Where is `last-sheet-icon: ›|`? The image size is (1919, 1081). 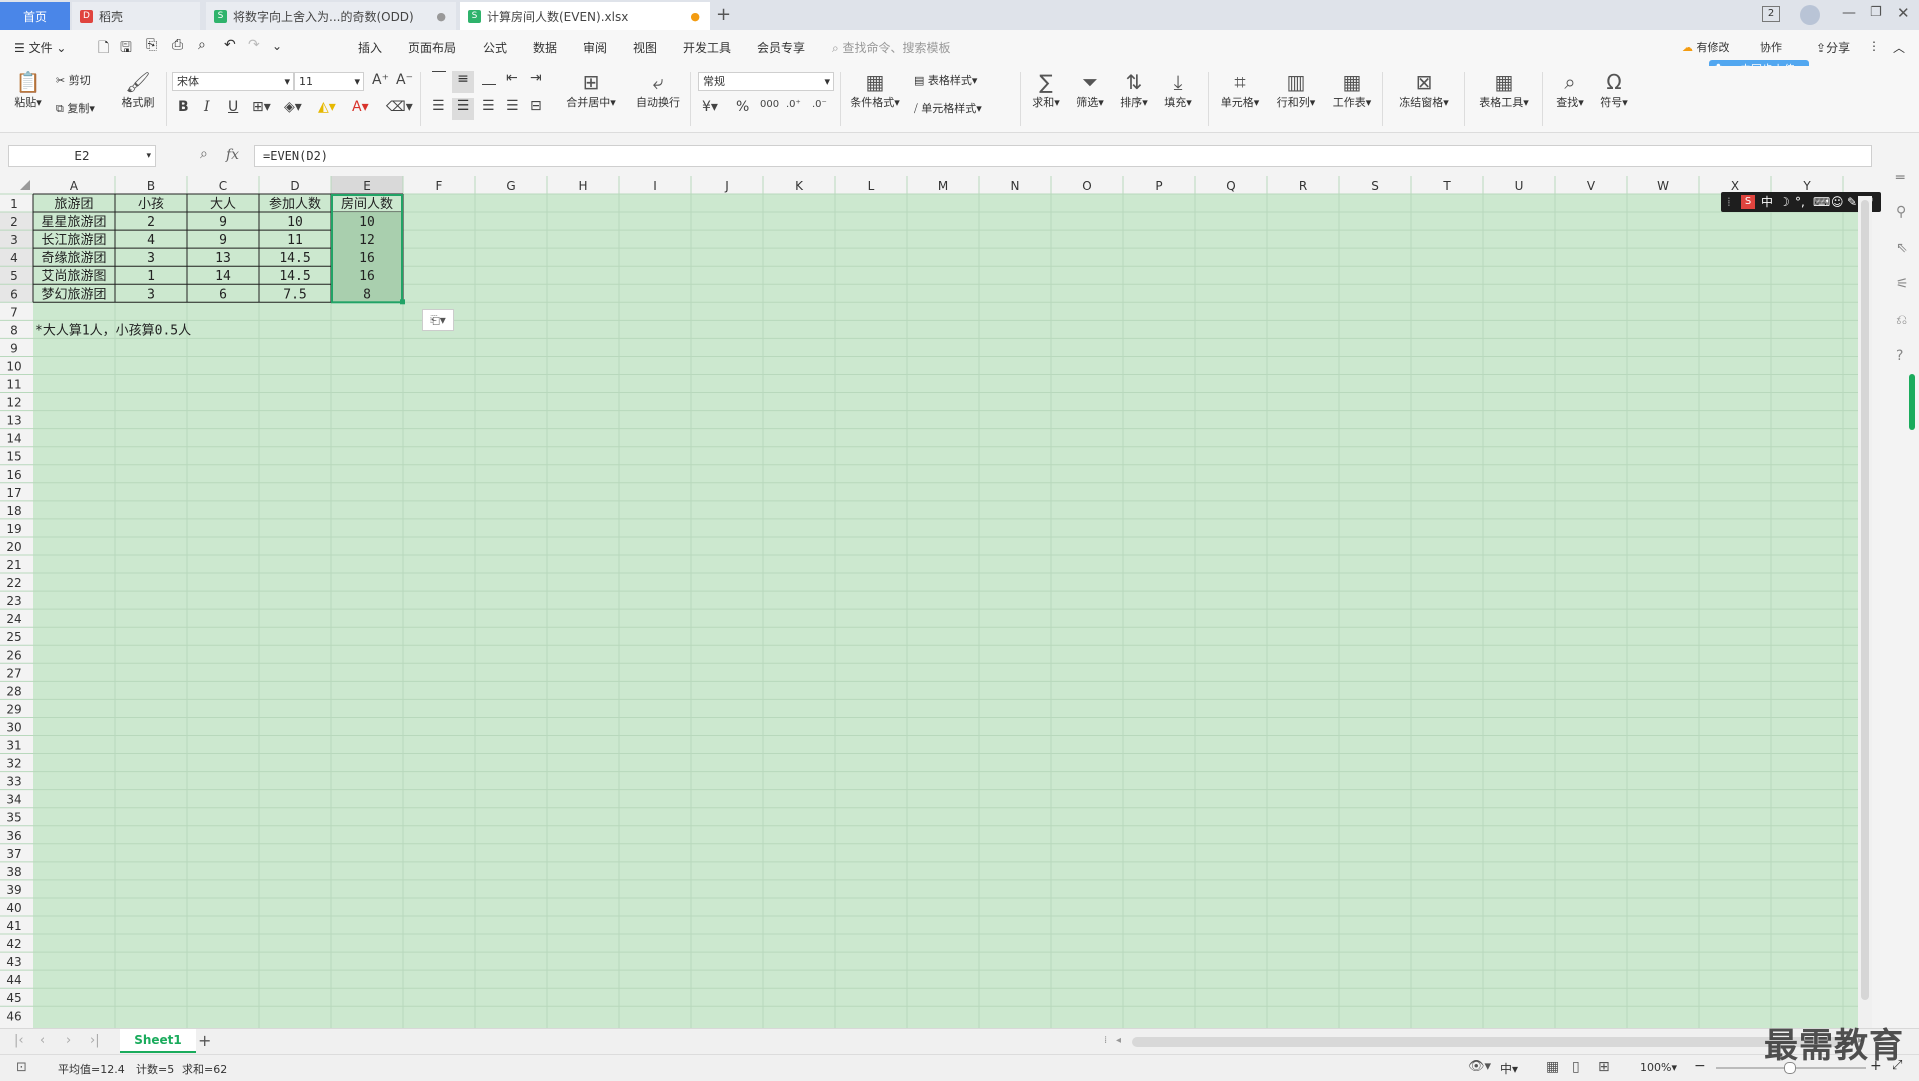
last-sheet-icon: ›| is located at coordinates (95, 1040).